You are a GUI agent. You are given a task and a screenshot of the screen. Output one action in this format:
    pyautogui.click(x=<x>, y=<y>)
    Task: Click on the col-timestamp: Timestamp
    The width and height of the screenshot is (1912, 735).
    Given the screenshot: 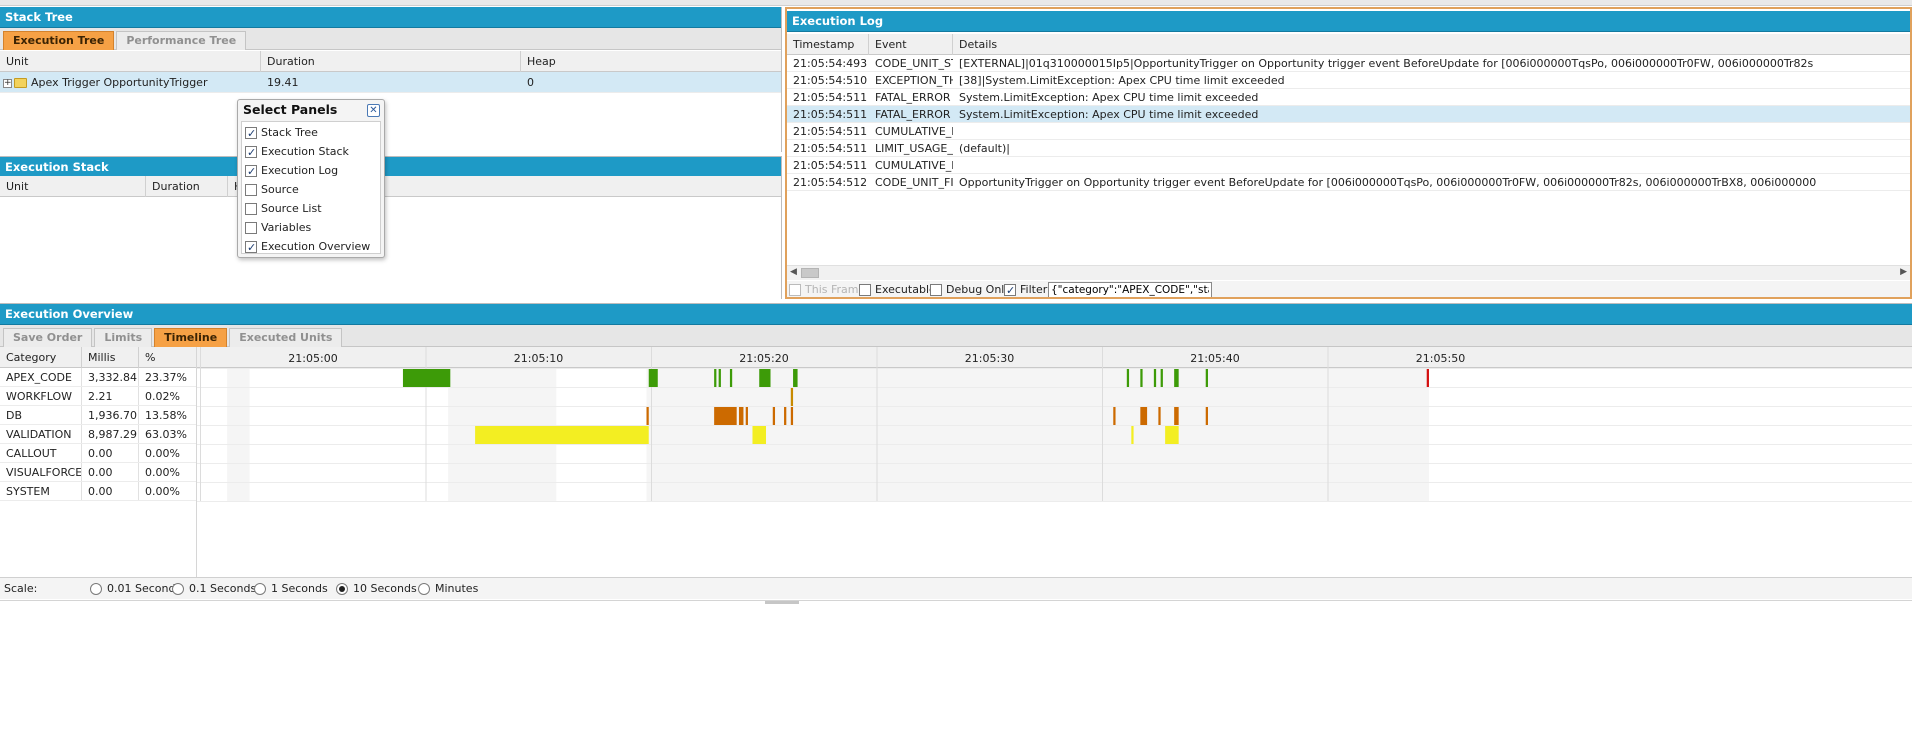 What is the action you would take?
    pyautogui.click(x=828, y=44)
    